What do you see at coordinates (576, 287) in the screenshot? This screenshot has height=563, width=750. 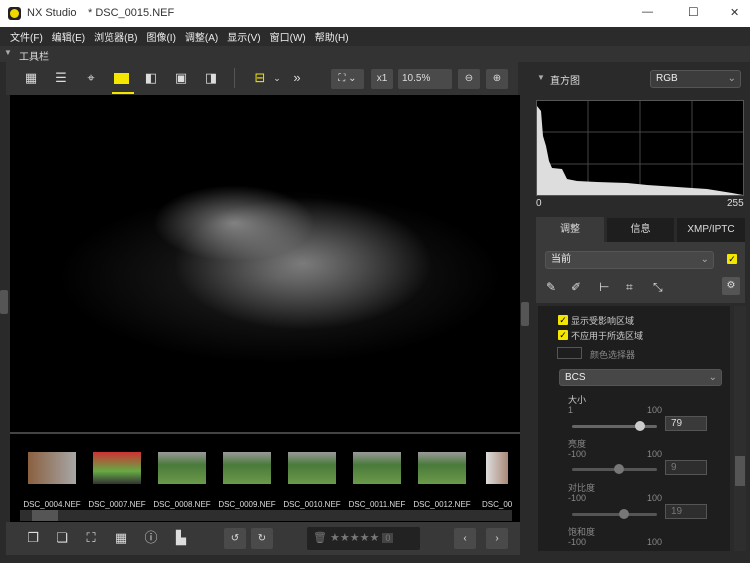 I see `retouch-brush-icon: ✐` at bounding box center [576, 287].